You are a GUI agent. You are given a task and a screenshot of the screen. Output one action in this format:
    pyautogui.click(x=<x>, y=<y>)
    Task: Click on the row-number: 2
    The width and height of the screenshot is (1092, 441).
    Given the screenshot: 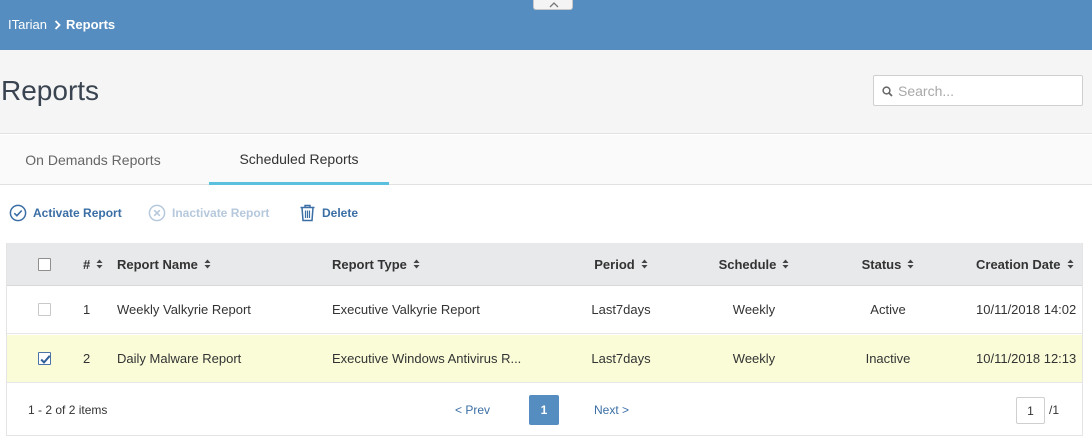 What is the action you would take?
    pyautogui.click(x=87, y=358)
    